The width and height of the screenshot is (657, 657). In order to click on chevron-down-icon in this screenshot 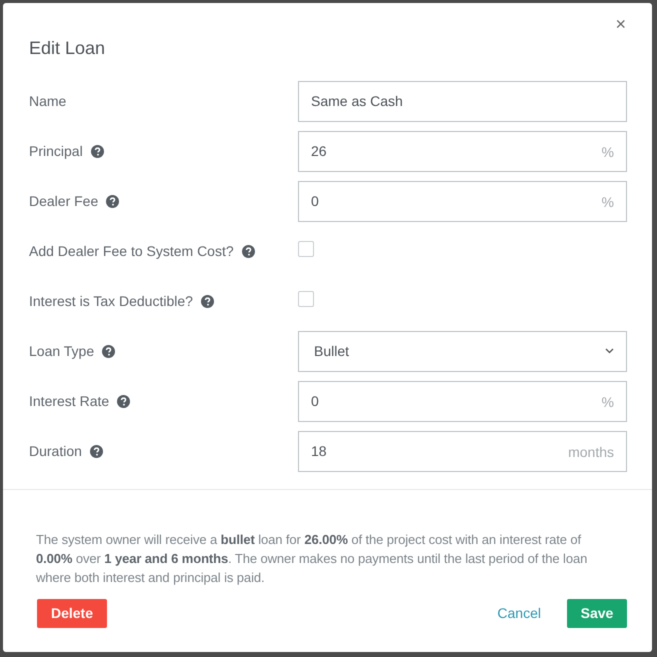, I will do `click(609, 351)`.